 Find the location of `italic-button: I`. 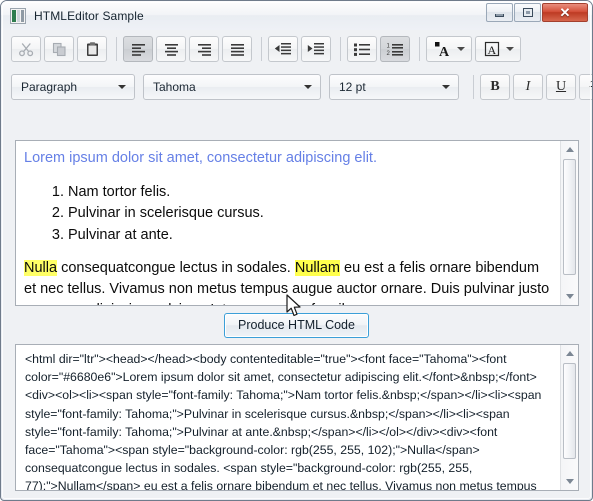

italic-button: I is located at coordinates (528, 87).